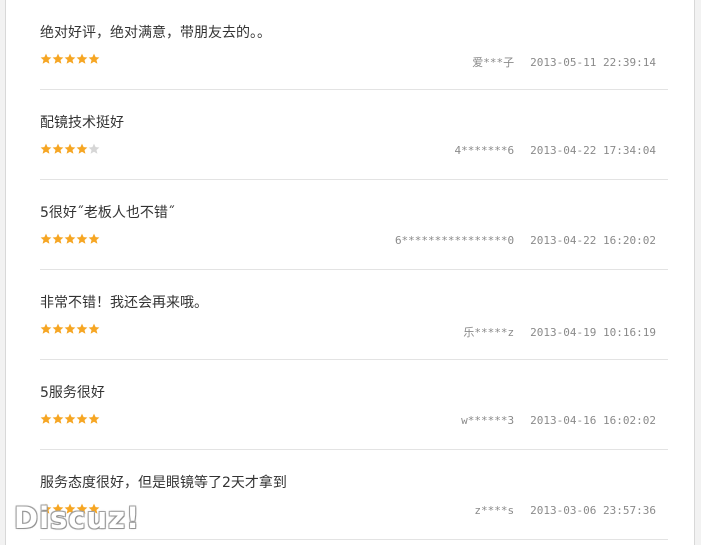 This screenshot has height=545, width=701. Describe the element at coordinates (493, 62) in the screenshot. I see `reviewer-name: 爱***子` at that location.